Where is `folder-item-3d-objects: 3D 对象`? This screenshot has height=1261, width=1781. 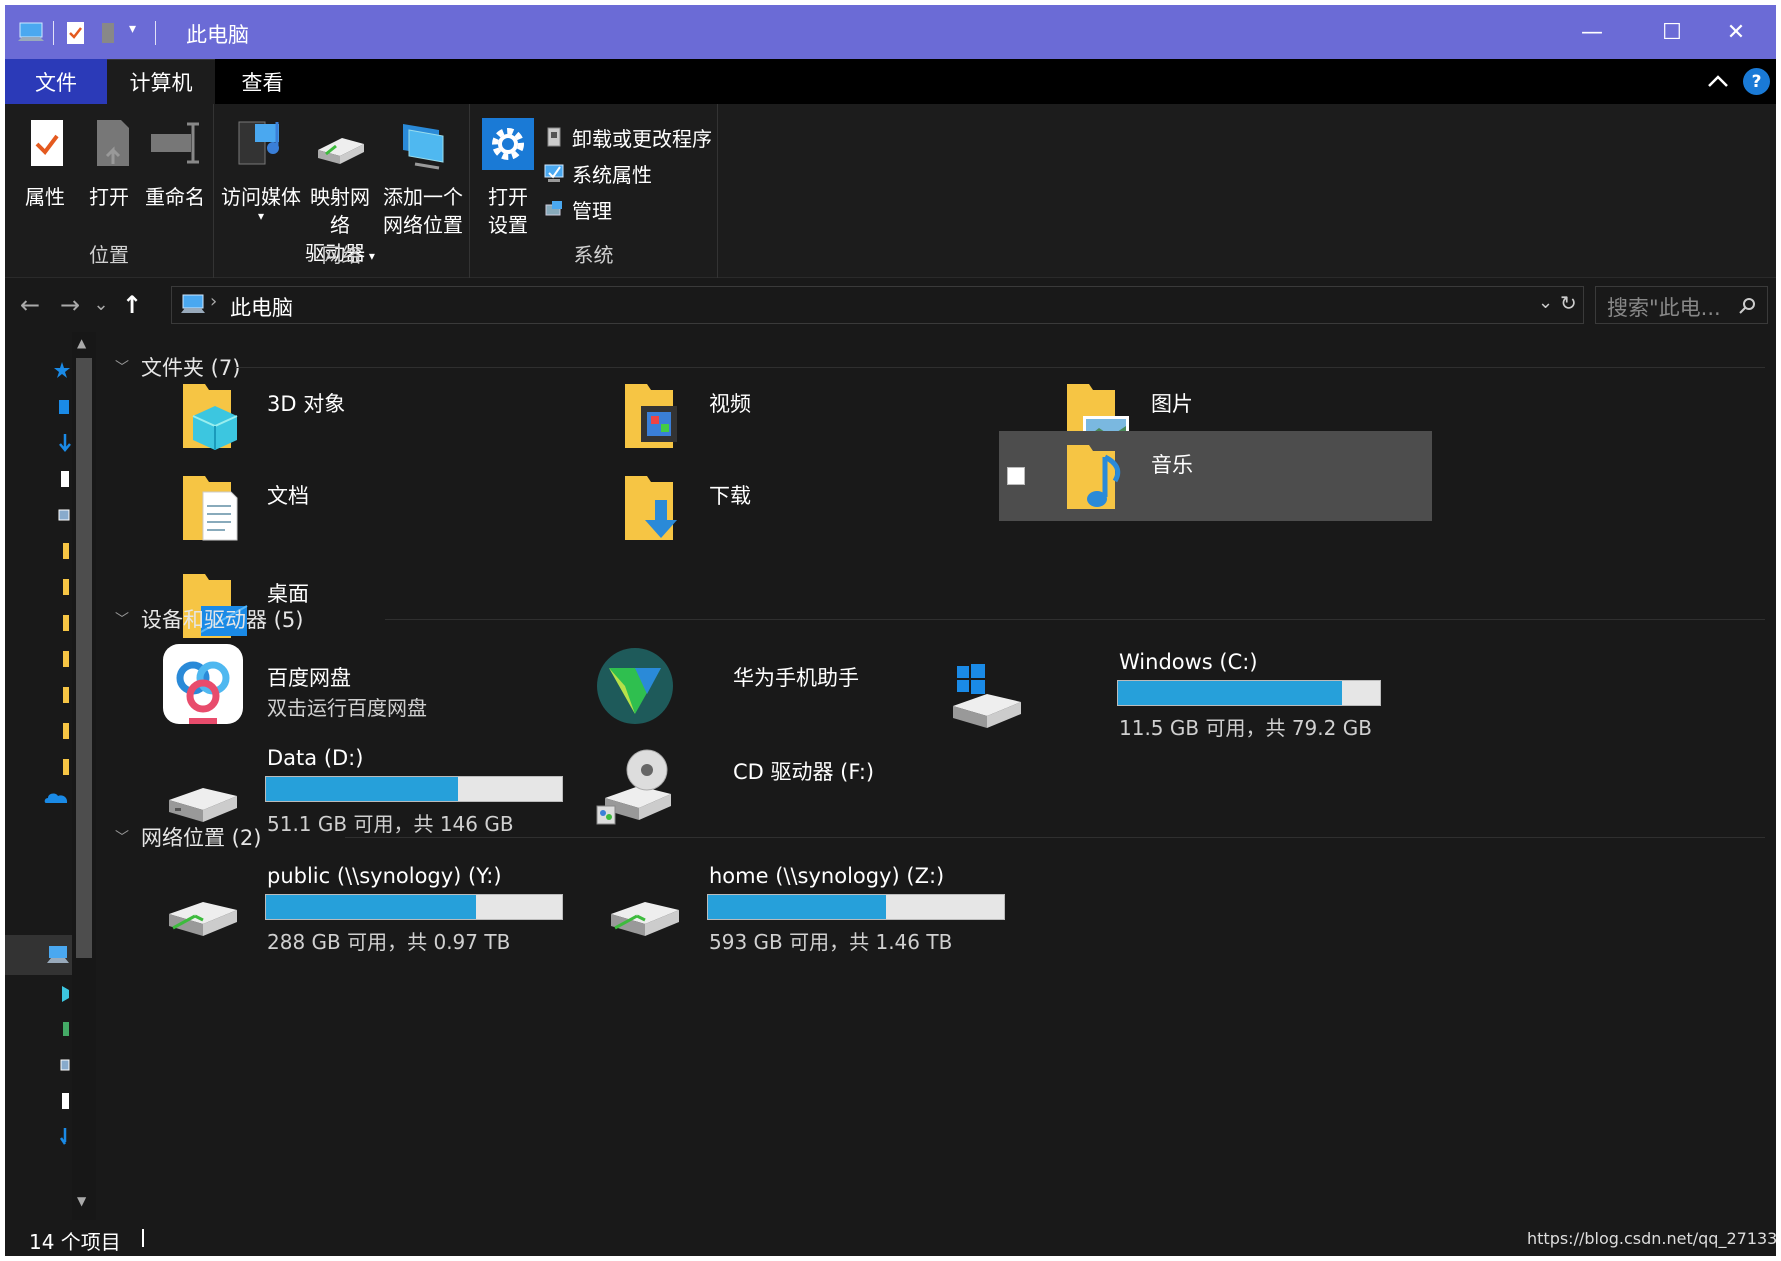 folder-item-3d-objects: 3D 对象 is located at coordinates (335, 416).